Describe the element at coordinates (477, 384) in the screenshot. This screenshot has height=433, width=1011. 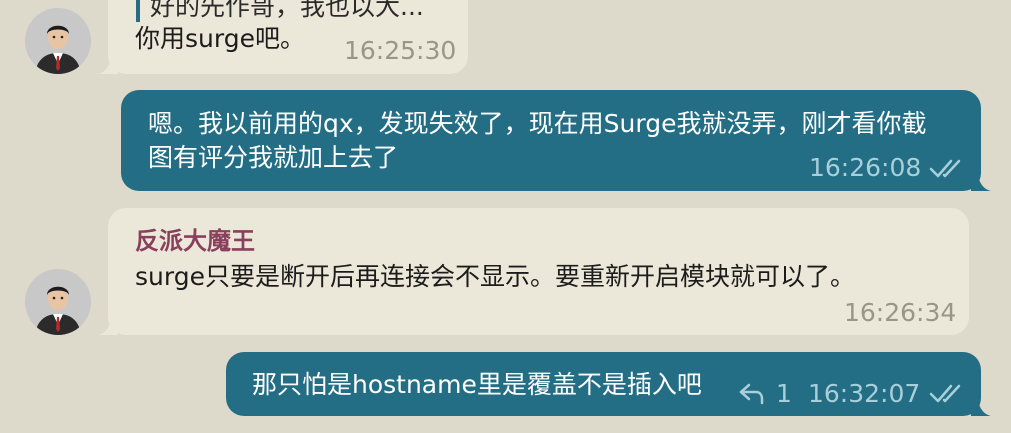
I see `message-text: 那只怕是hostname里是覆盖不是插入吧` at that location.